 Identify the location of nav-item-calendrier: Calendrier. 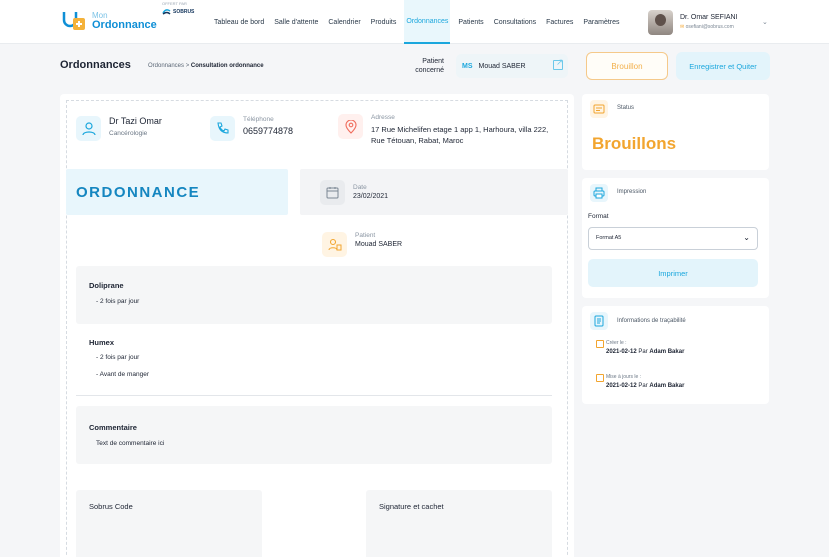
(344, 22).